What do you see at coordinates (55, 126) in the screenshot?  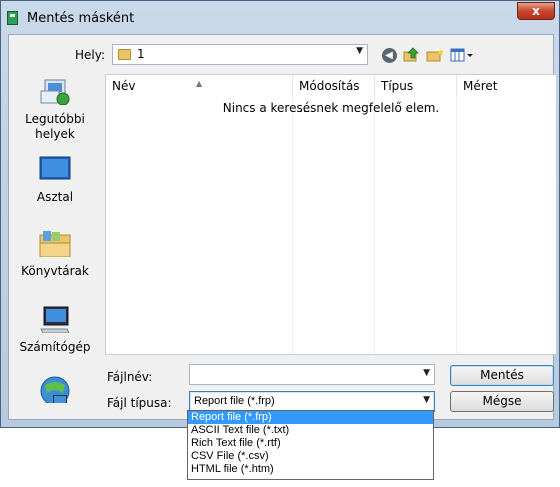 I see `sidebar-item-label: Legutóbbi helyek` at bounding box center [55, 126].